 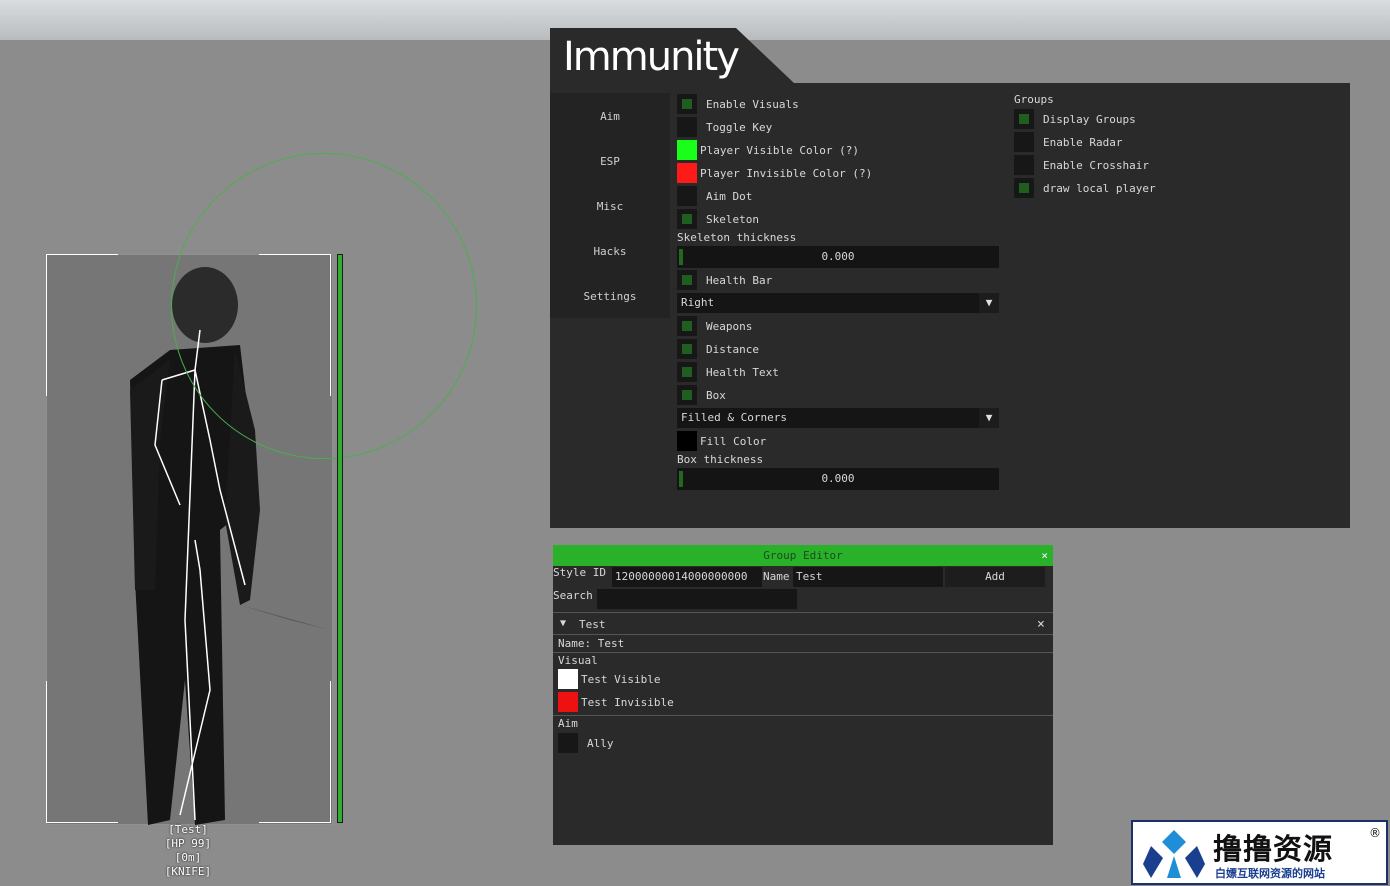 I want to click on tab-aim: Aim, so click(x=610, y=116).